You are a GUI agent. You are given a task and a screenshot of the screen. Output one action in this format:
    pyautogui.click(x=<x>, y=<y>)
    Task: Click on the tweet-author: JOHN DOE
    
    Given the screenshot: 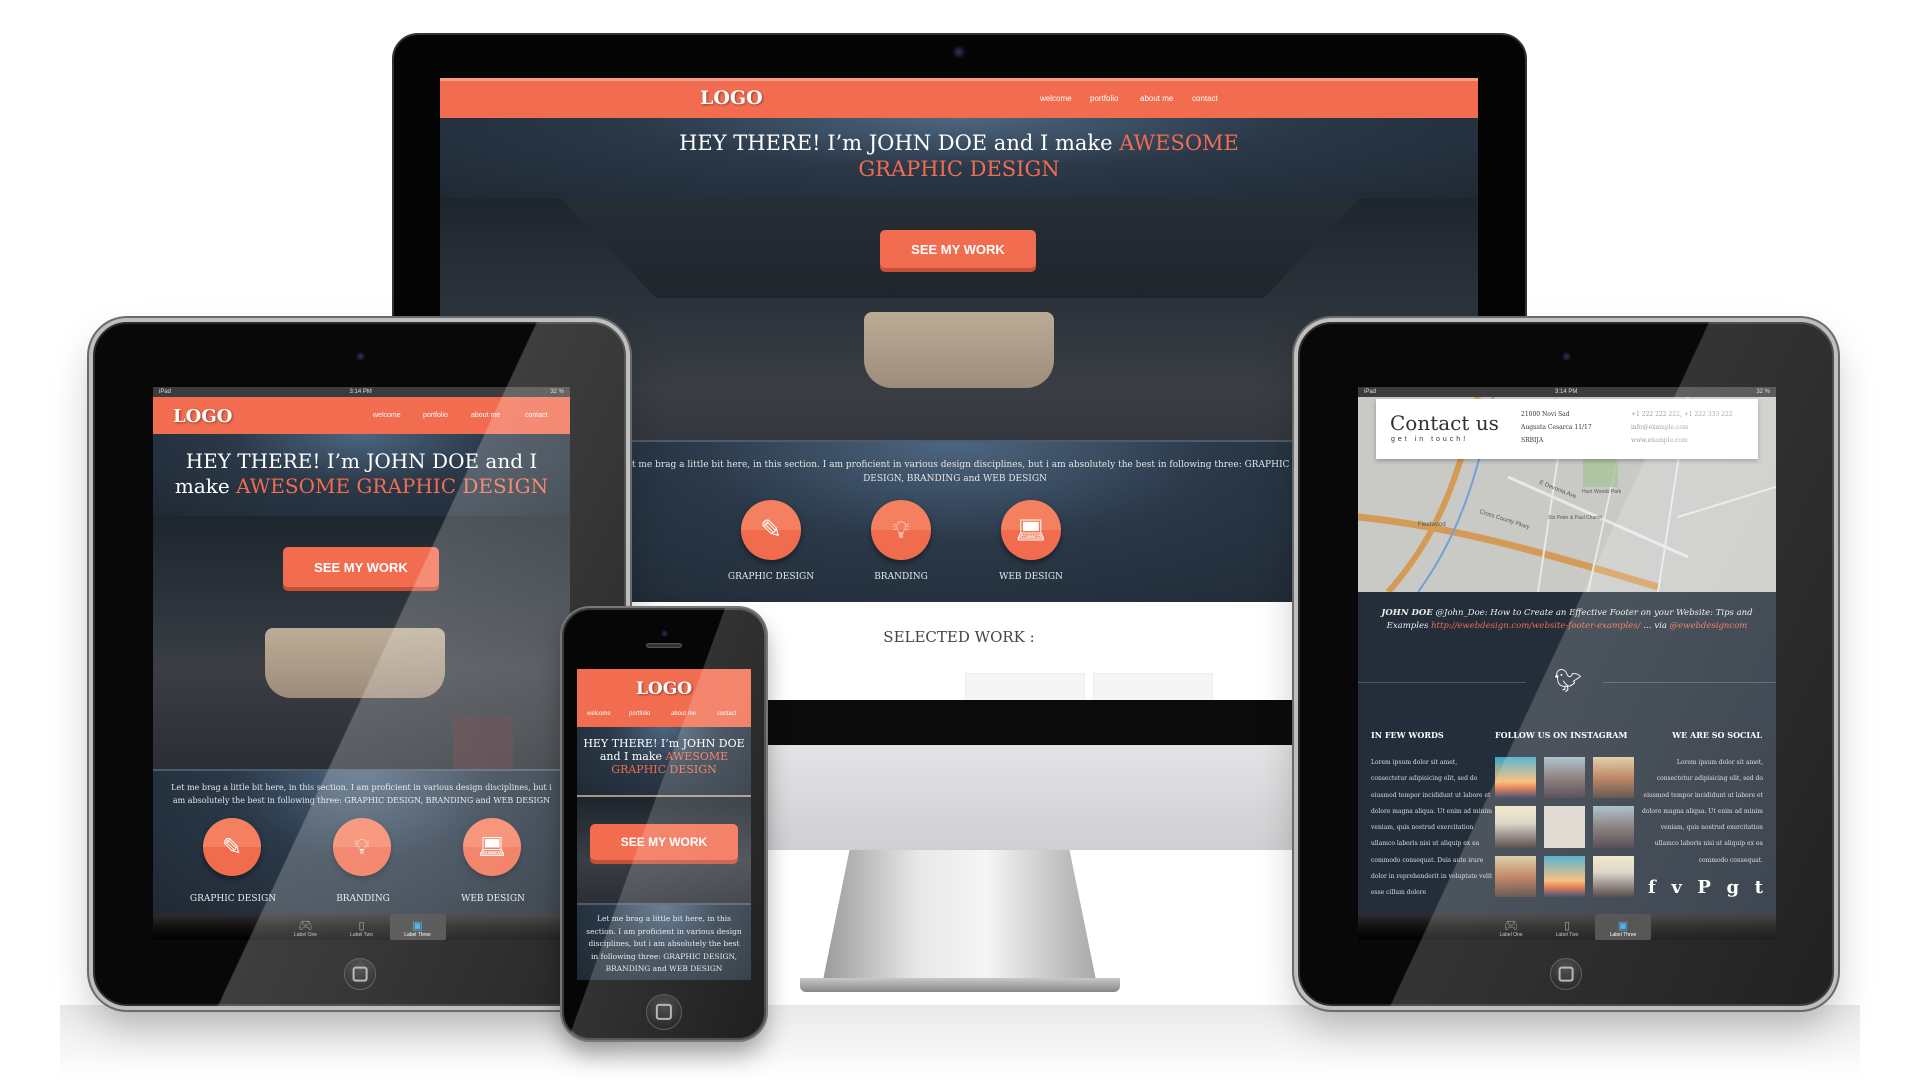 What is the action you would take?
    pyautogui.click(x=1407, y=613)
    